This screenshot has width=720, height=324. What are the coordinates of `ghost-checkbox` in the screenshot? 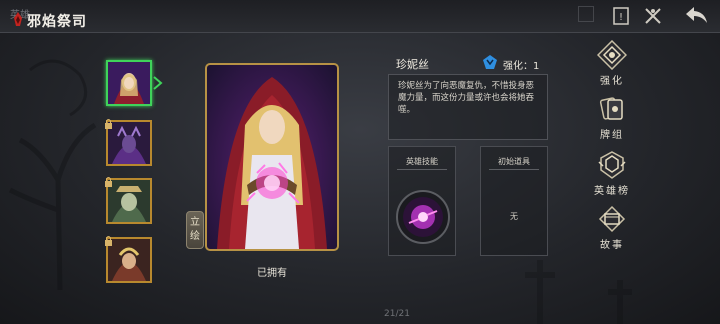 It's located at (586, 14).